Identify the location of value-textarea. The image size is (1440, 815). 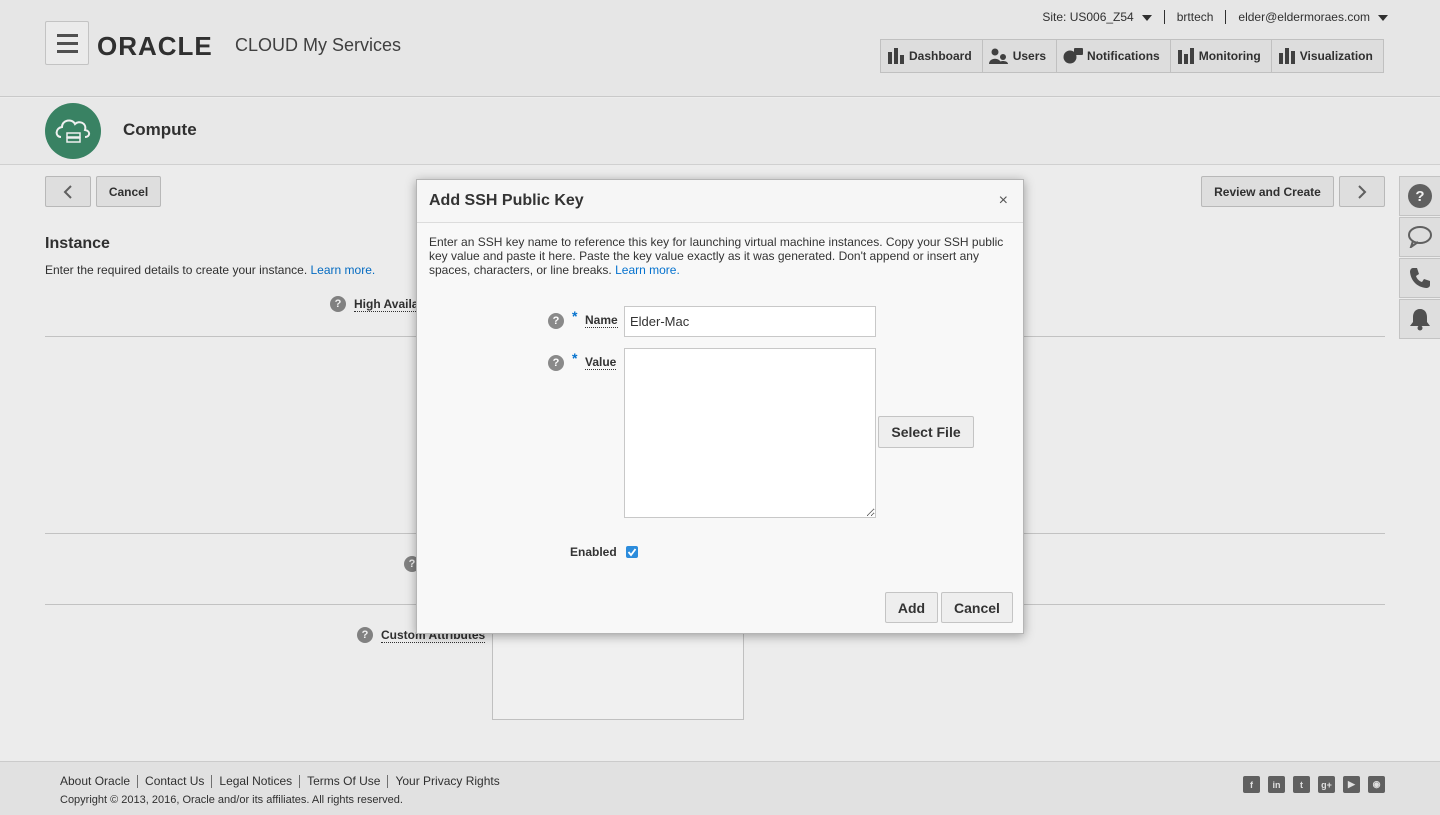
(750, 433).